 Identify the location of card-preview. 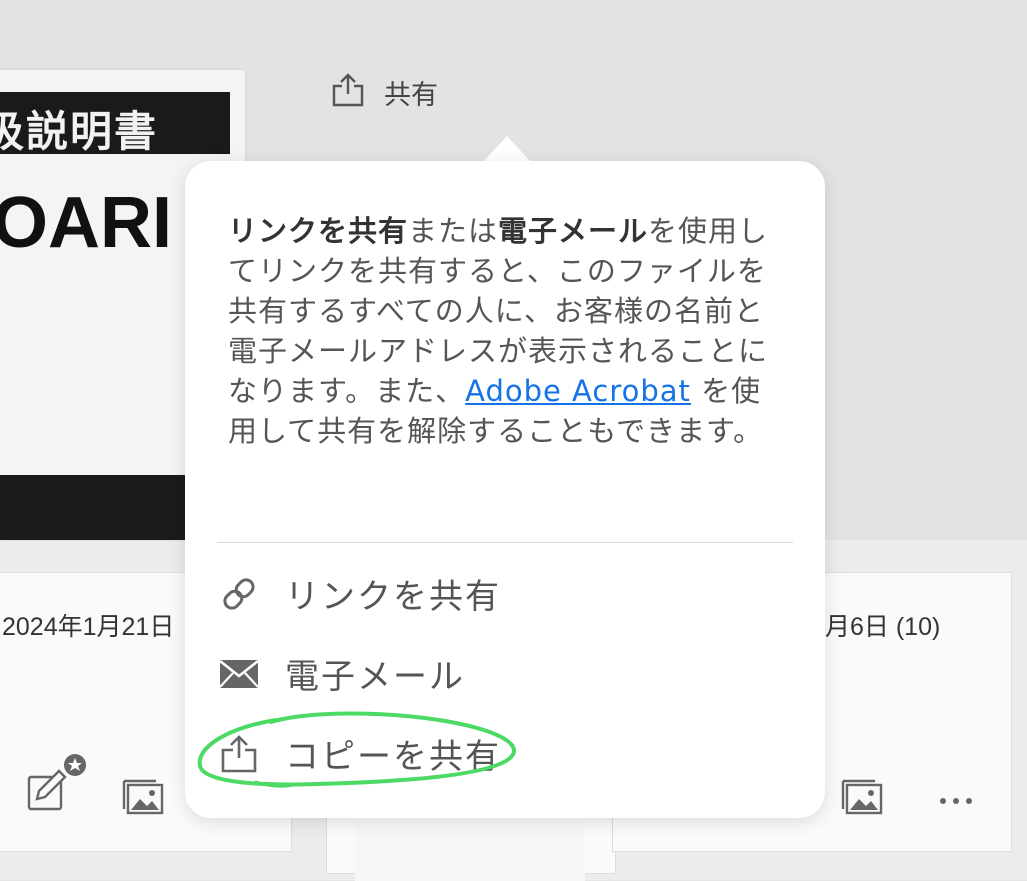
(470, 851).